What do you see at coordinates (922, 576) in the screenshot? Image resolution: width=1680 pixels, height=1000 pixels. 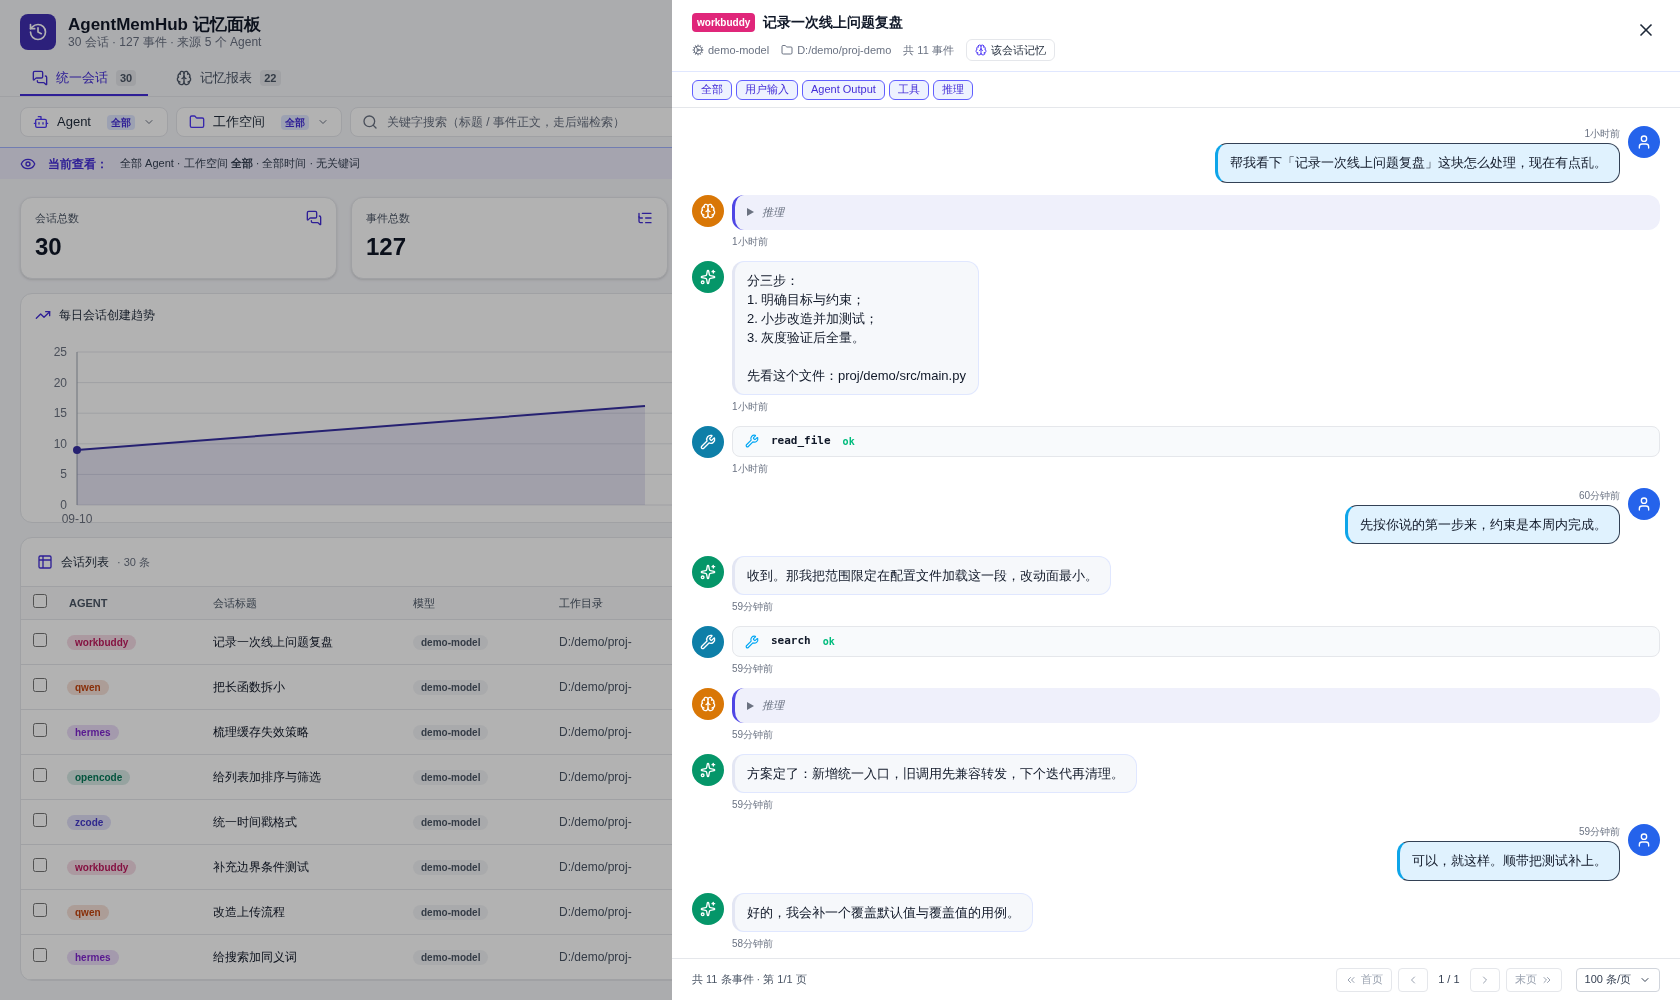 I see `message-line: 收到。那我把范围限定在配置文件加载这一段，改动面最小。` at bounding box center [922, 576].